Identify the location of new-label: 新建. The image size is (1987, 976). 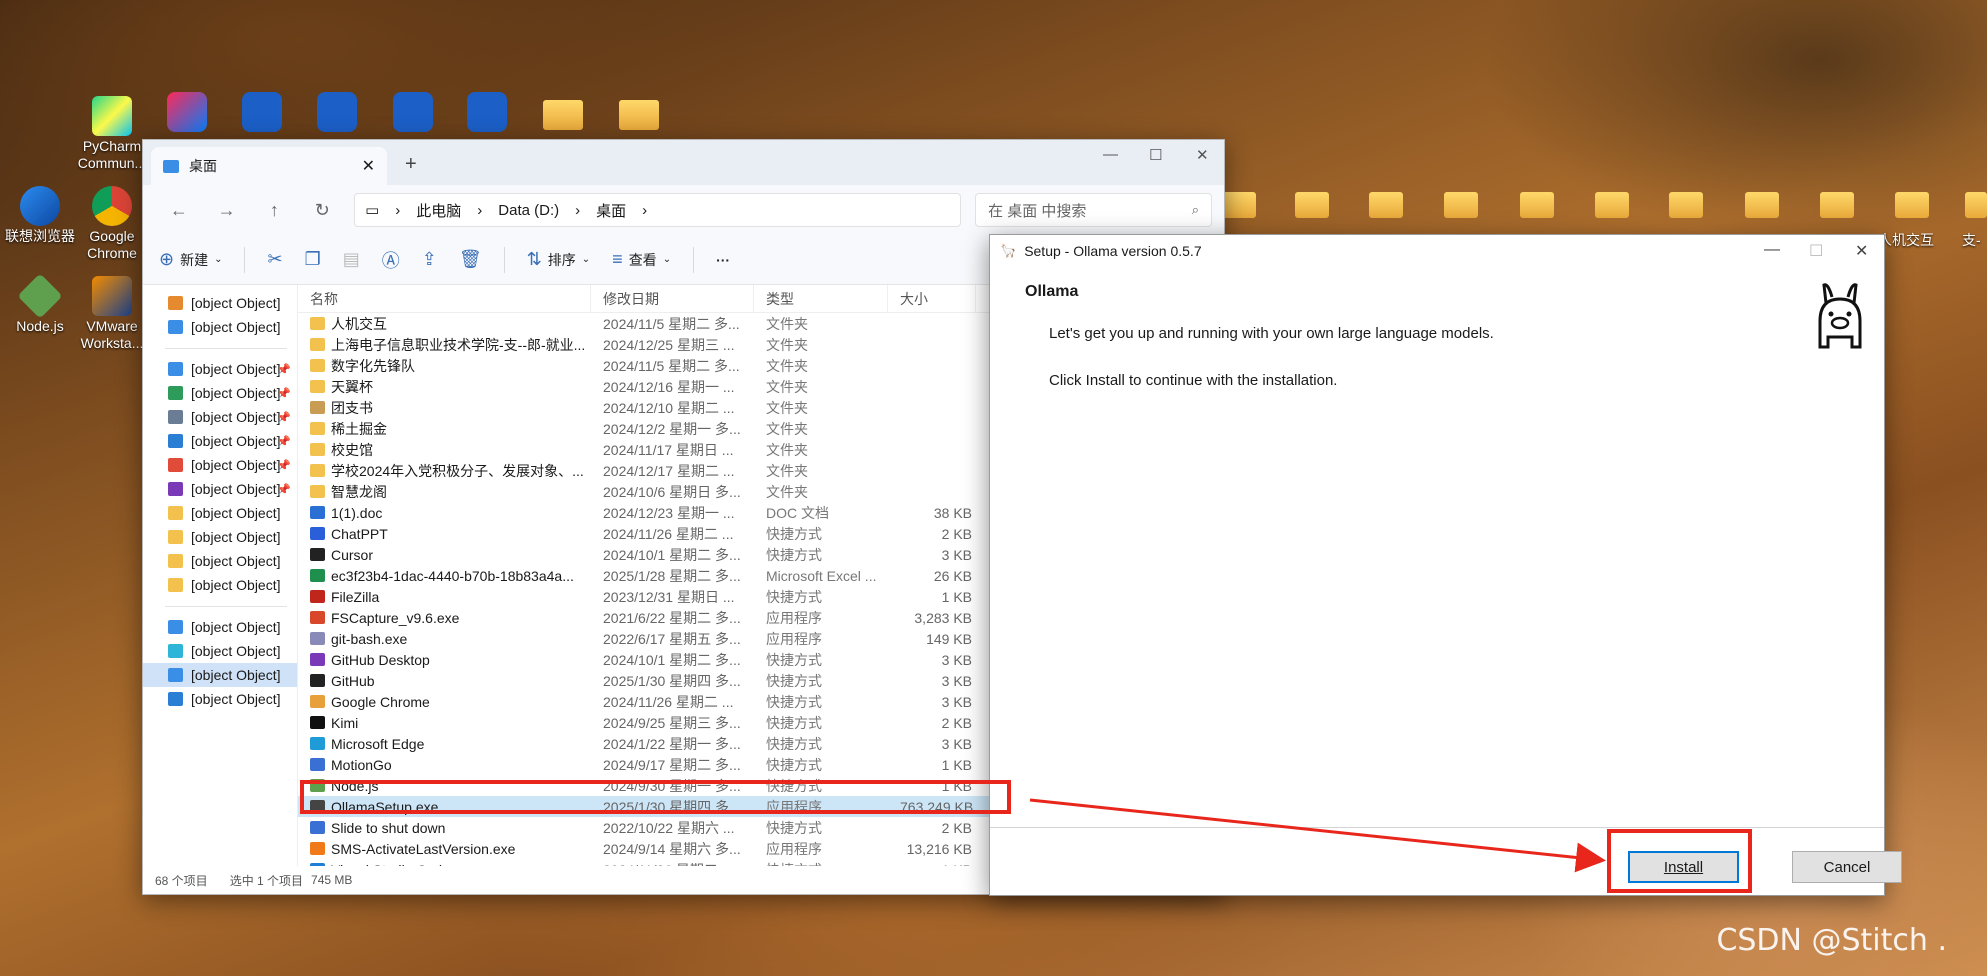
(194, 259).